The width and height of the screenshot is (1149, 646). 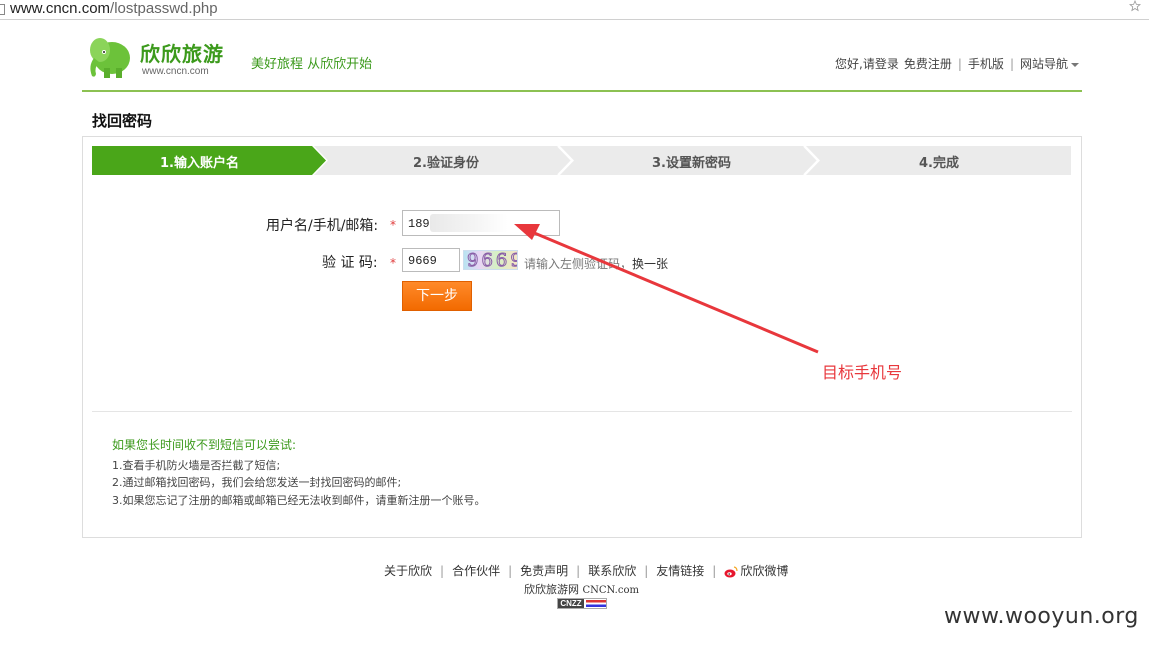 I want to click on weibo-icon, so click(x=731, y=571).